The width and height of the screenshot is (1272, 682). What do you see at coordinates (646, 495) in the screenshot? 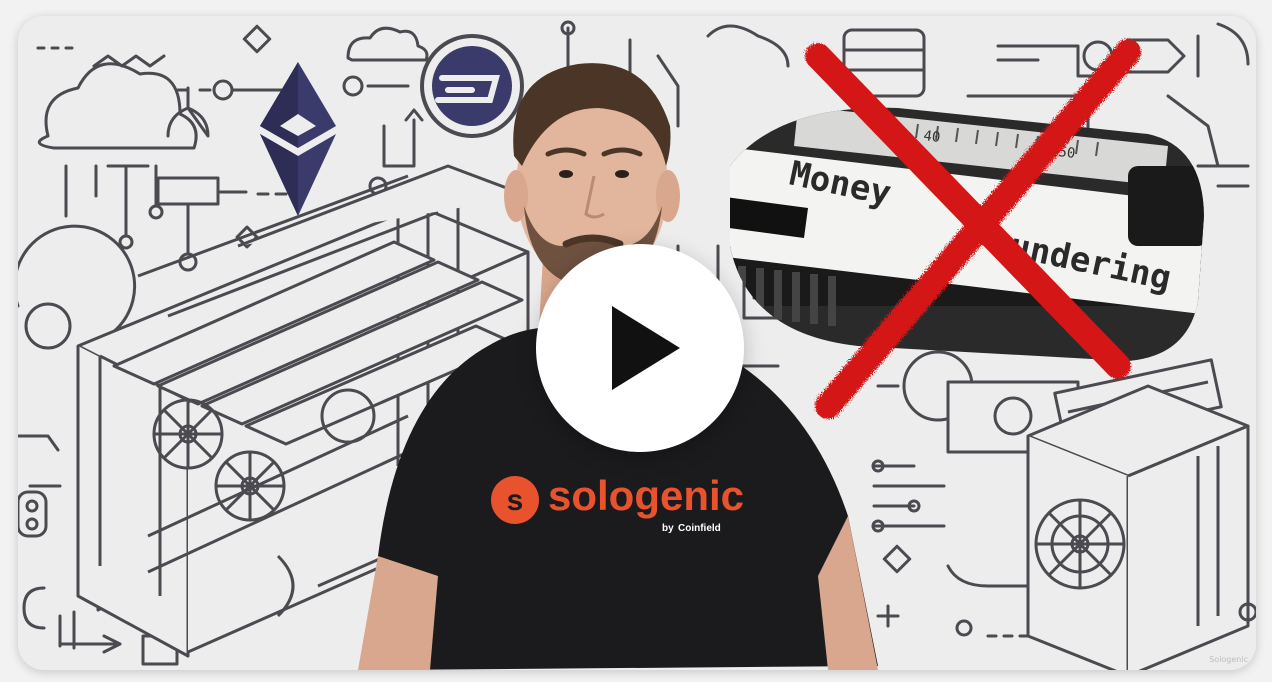
I see `shirt-brand-text: sologenic` at bounding box center [646, 495].